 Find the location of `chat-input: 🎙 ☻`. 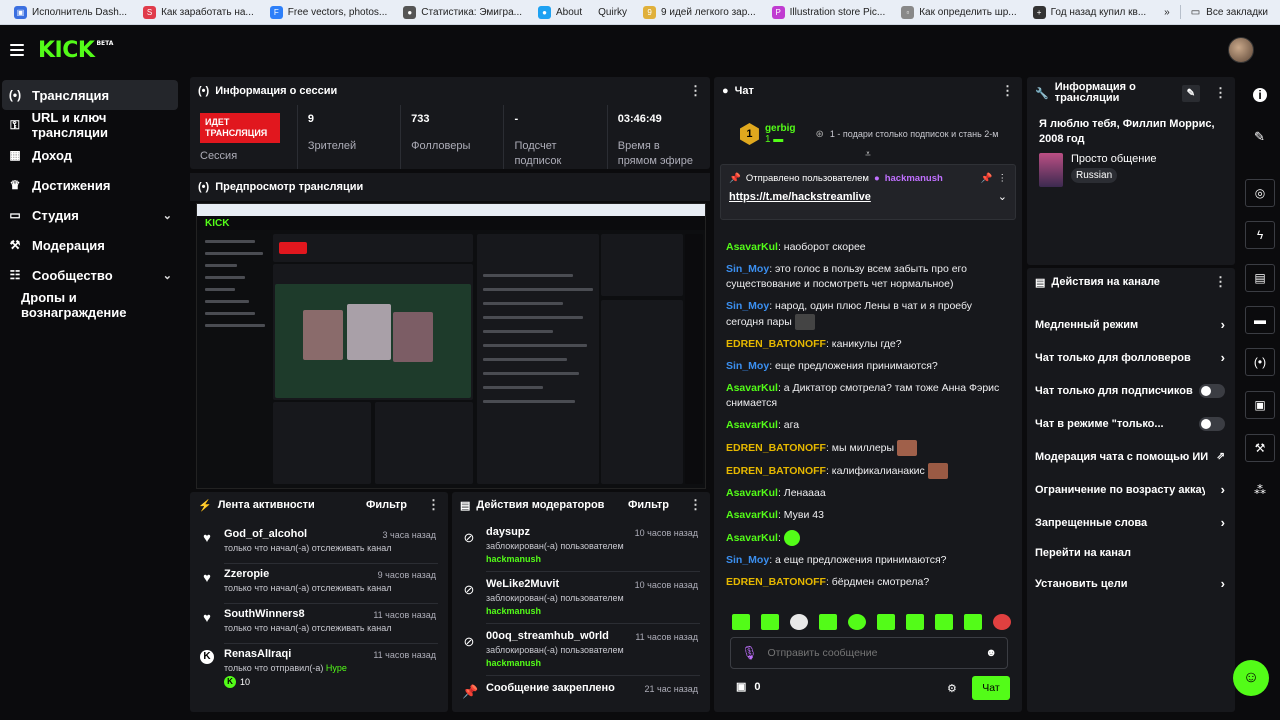

chat-input: 🎙 ☻ is located at coordinates (869, 653).